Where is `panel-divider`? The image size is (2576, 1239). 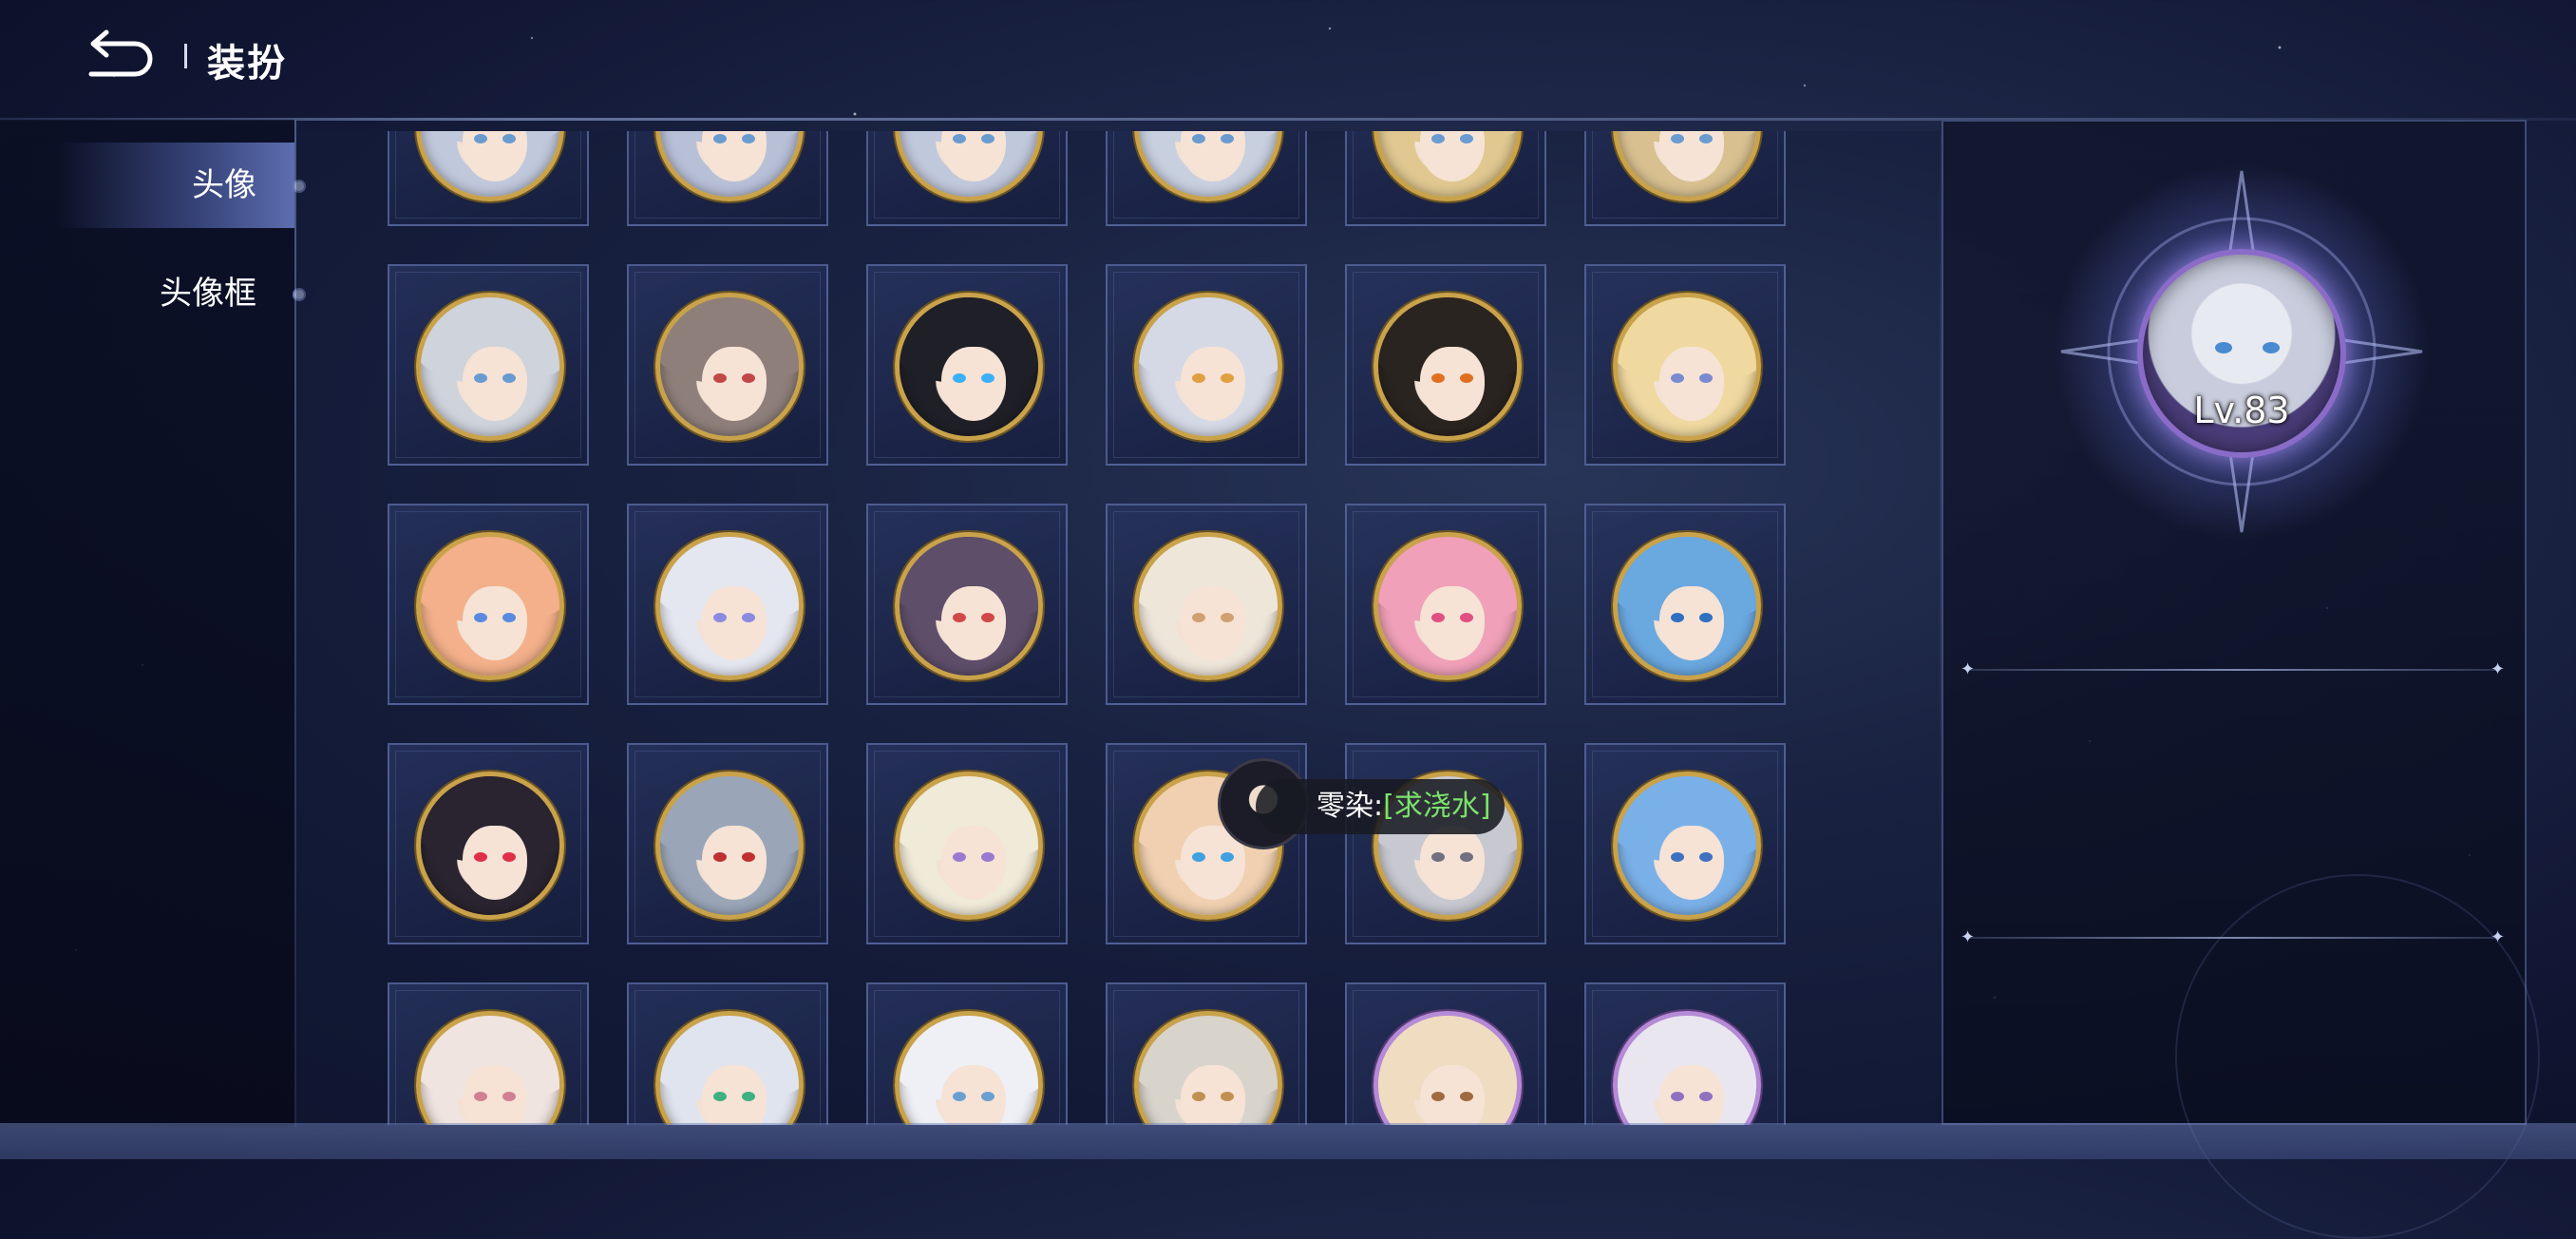
panel-divider is located at coordinates (2234, 670).